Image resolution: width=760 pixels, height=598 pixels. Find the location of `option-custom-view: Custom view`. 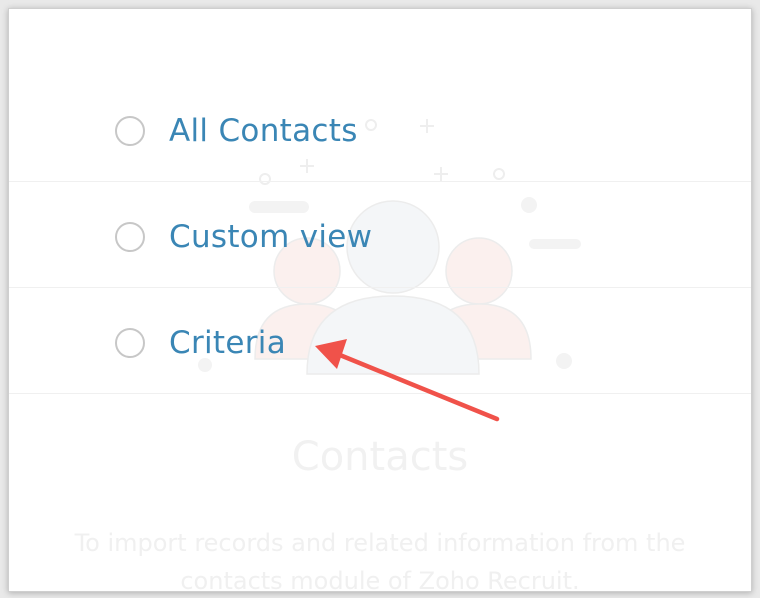

option-custom-view: Custom view is located at coordinates (243, 237).